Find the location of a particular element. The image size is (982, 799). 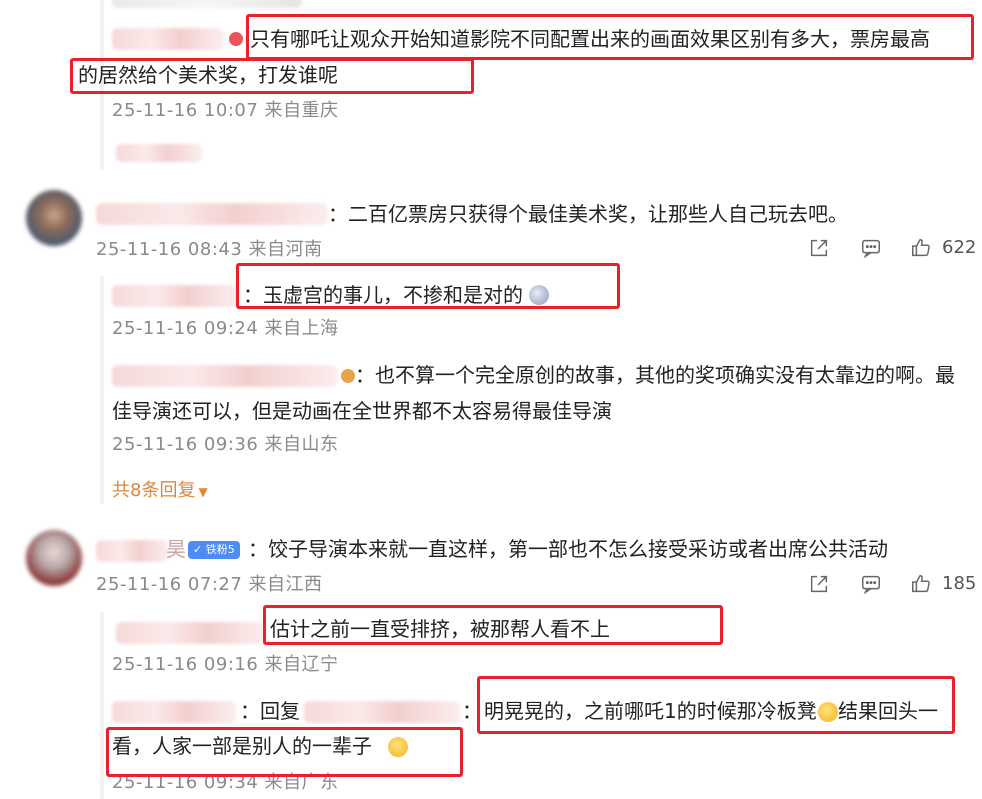

more-replies-link: 共8条回复 ▼ is located at coordinates (160, 491).